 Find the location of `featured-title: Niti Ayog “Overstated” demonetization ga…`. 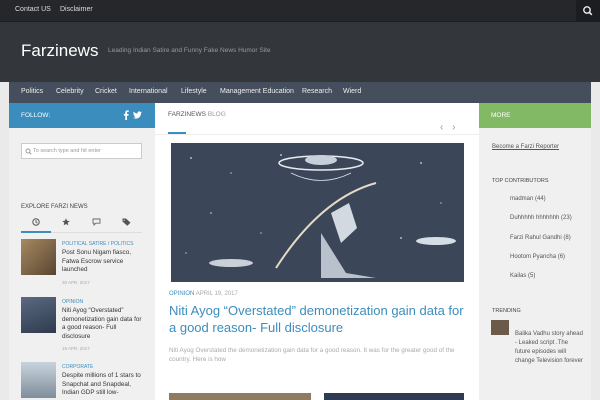

featured-title: Niti Ayog “Overstated” demonetization ga… is located at coordinates (319, 319).